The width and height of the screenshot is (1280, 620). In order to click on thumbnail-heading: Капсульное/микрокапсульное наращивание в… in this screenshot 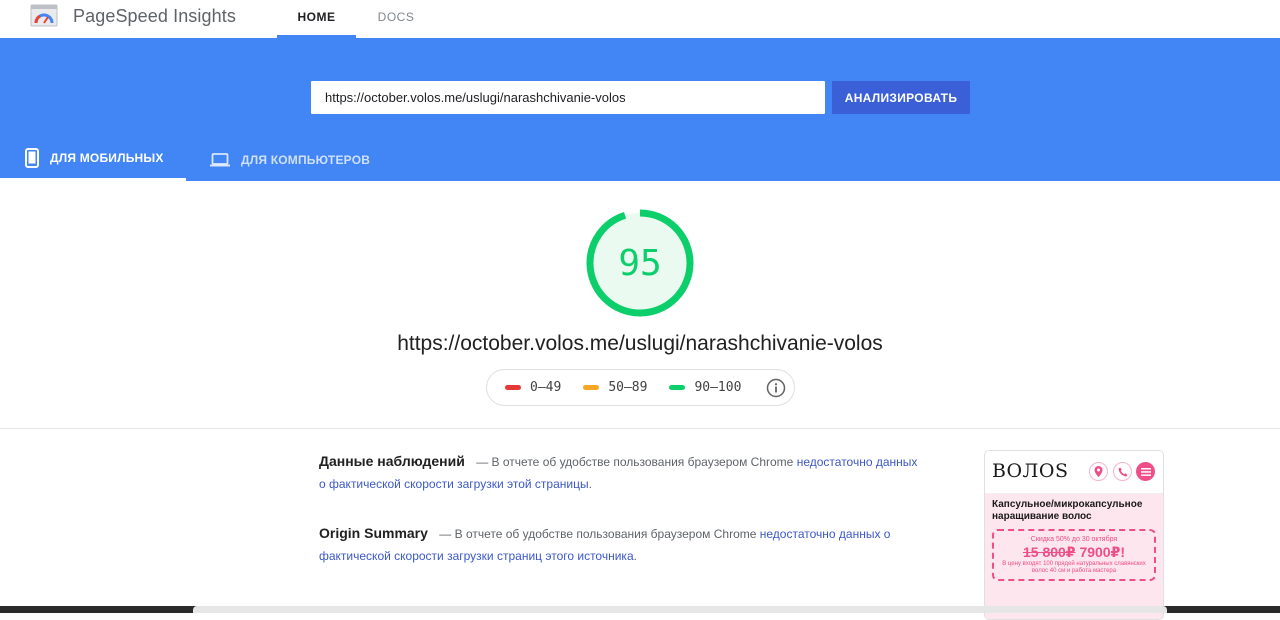, I will do `click(1067, 510)`.